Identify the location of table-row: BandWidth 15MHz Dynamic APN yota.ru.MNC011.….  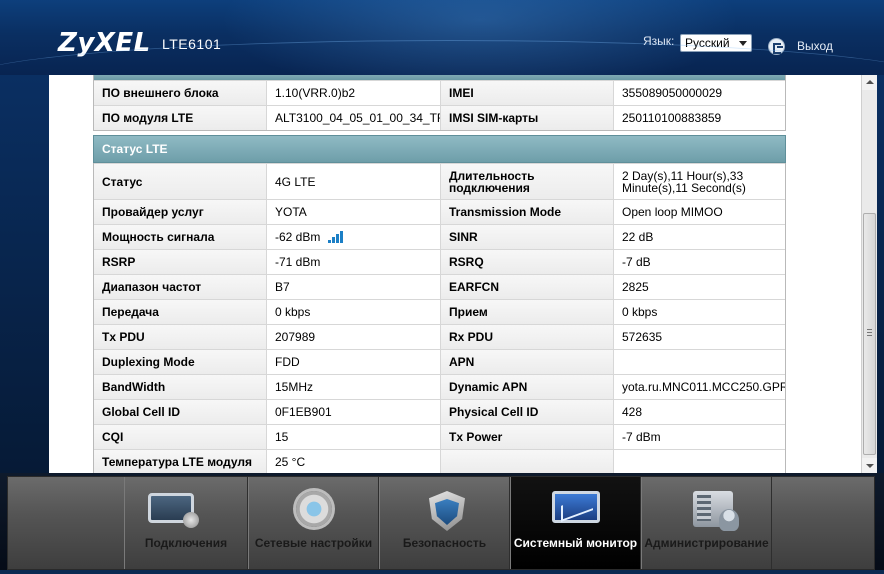
(439, 386).